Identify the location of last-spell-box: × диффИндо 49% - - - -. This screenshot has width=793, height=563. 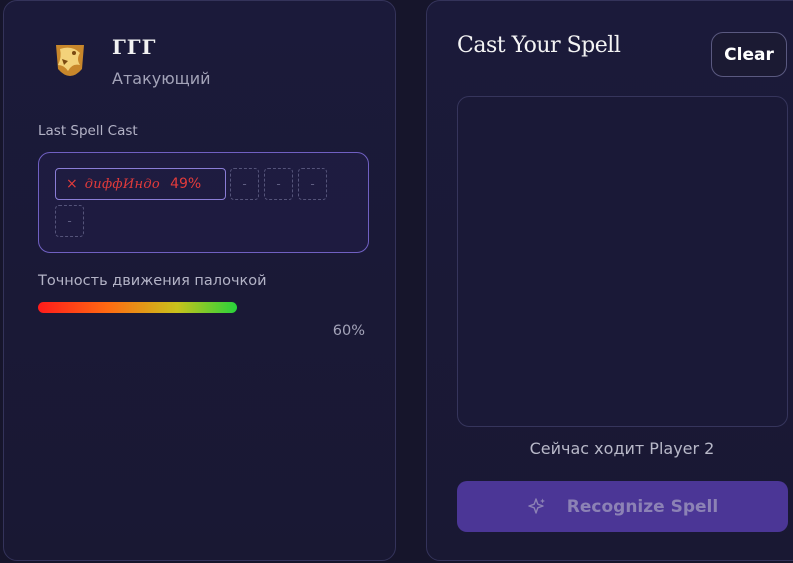
(203, 202).